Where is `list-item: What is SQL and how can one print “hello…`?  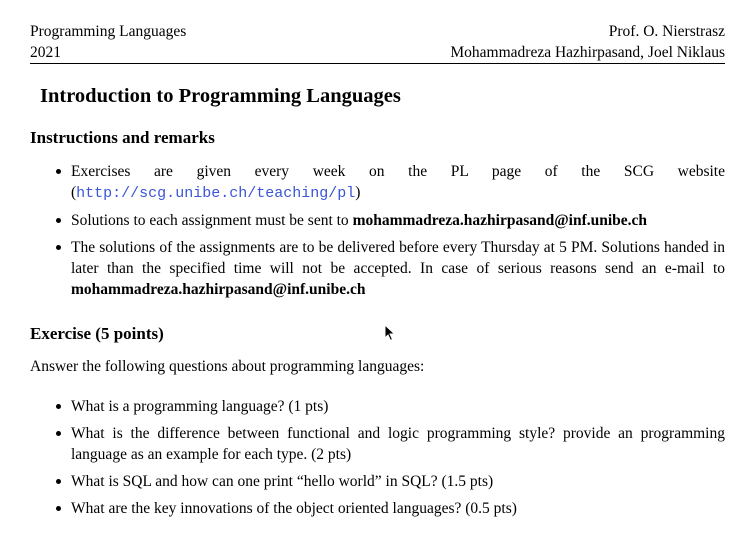
list-item: What is SQL and how can one print “hello… is located at coordinates (377, 481).